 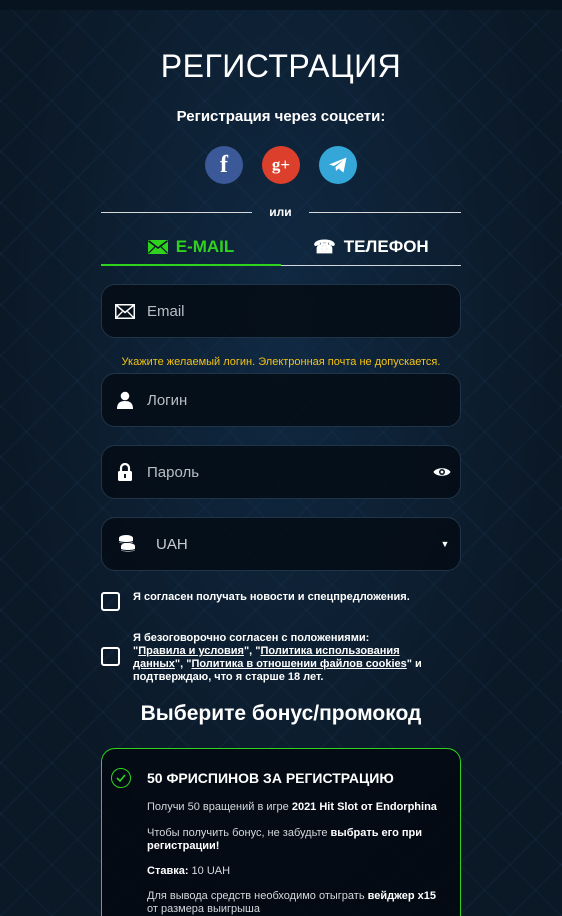 I want to click on tab-phone-label: ТЕЛЕФОН, so click(x=386, y=246).